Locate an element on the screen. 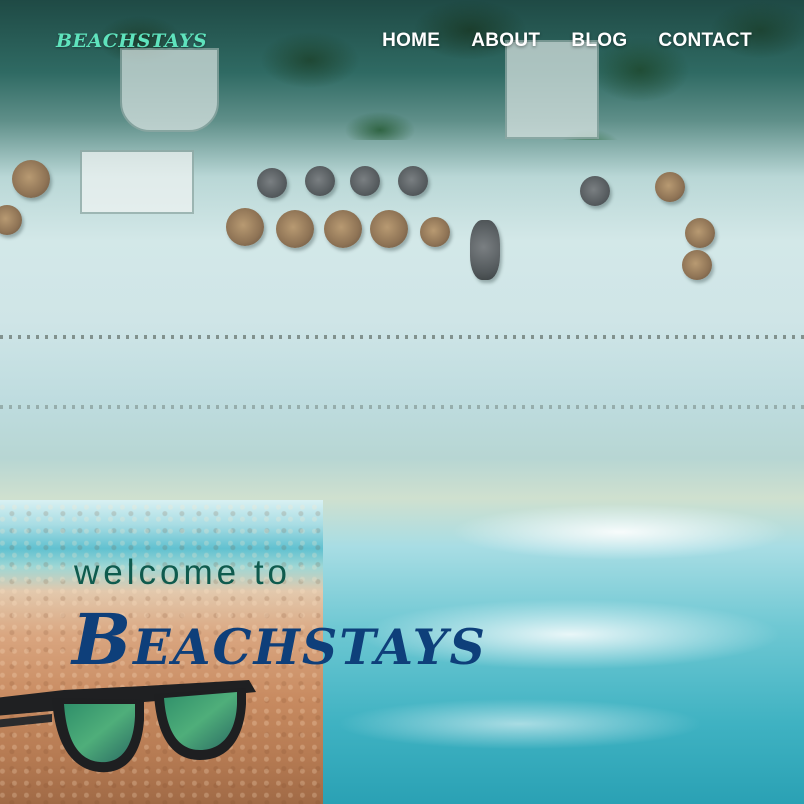  beach-hut is located at coordinates (137, 182).